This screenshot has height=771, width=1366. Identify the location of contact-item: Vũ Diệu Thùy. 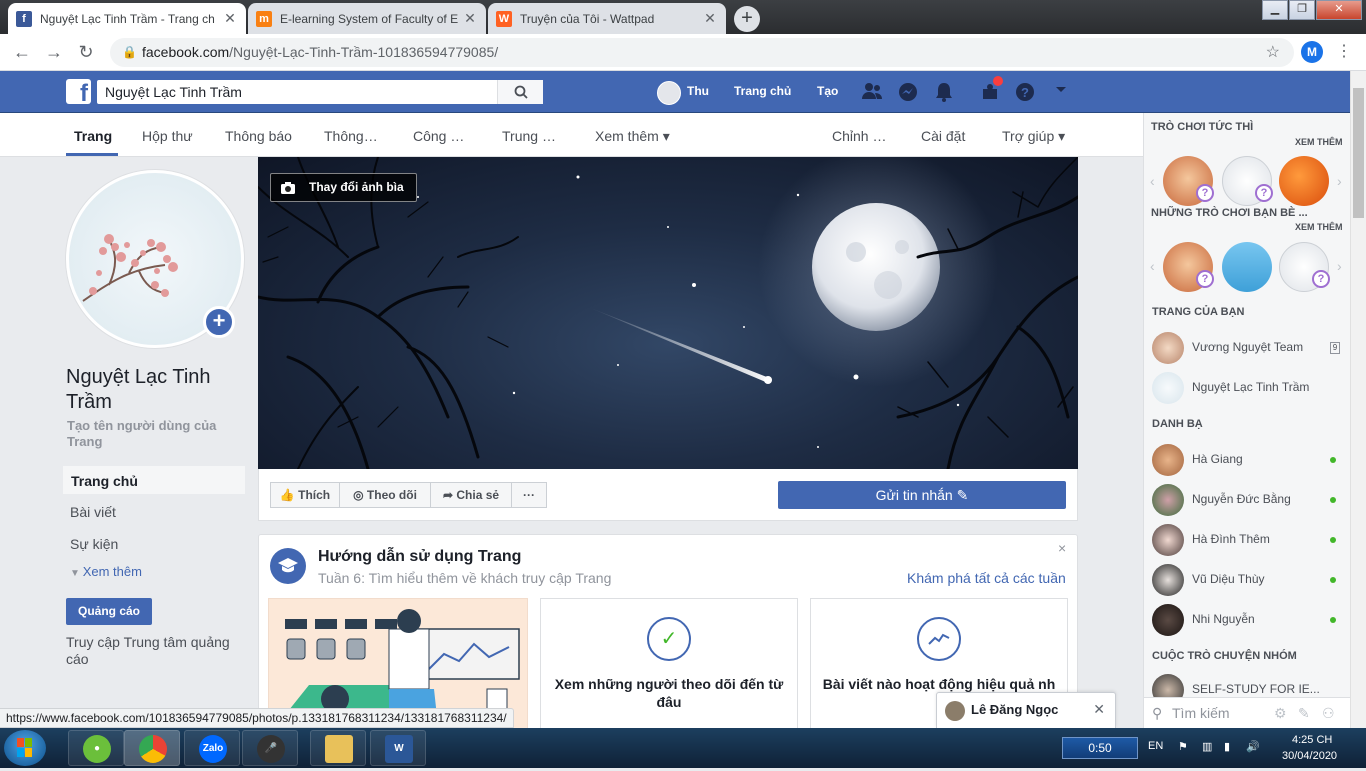
(1247, 580).